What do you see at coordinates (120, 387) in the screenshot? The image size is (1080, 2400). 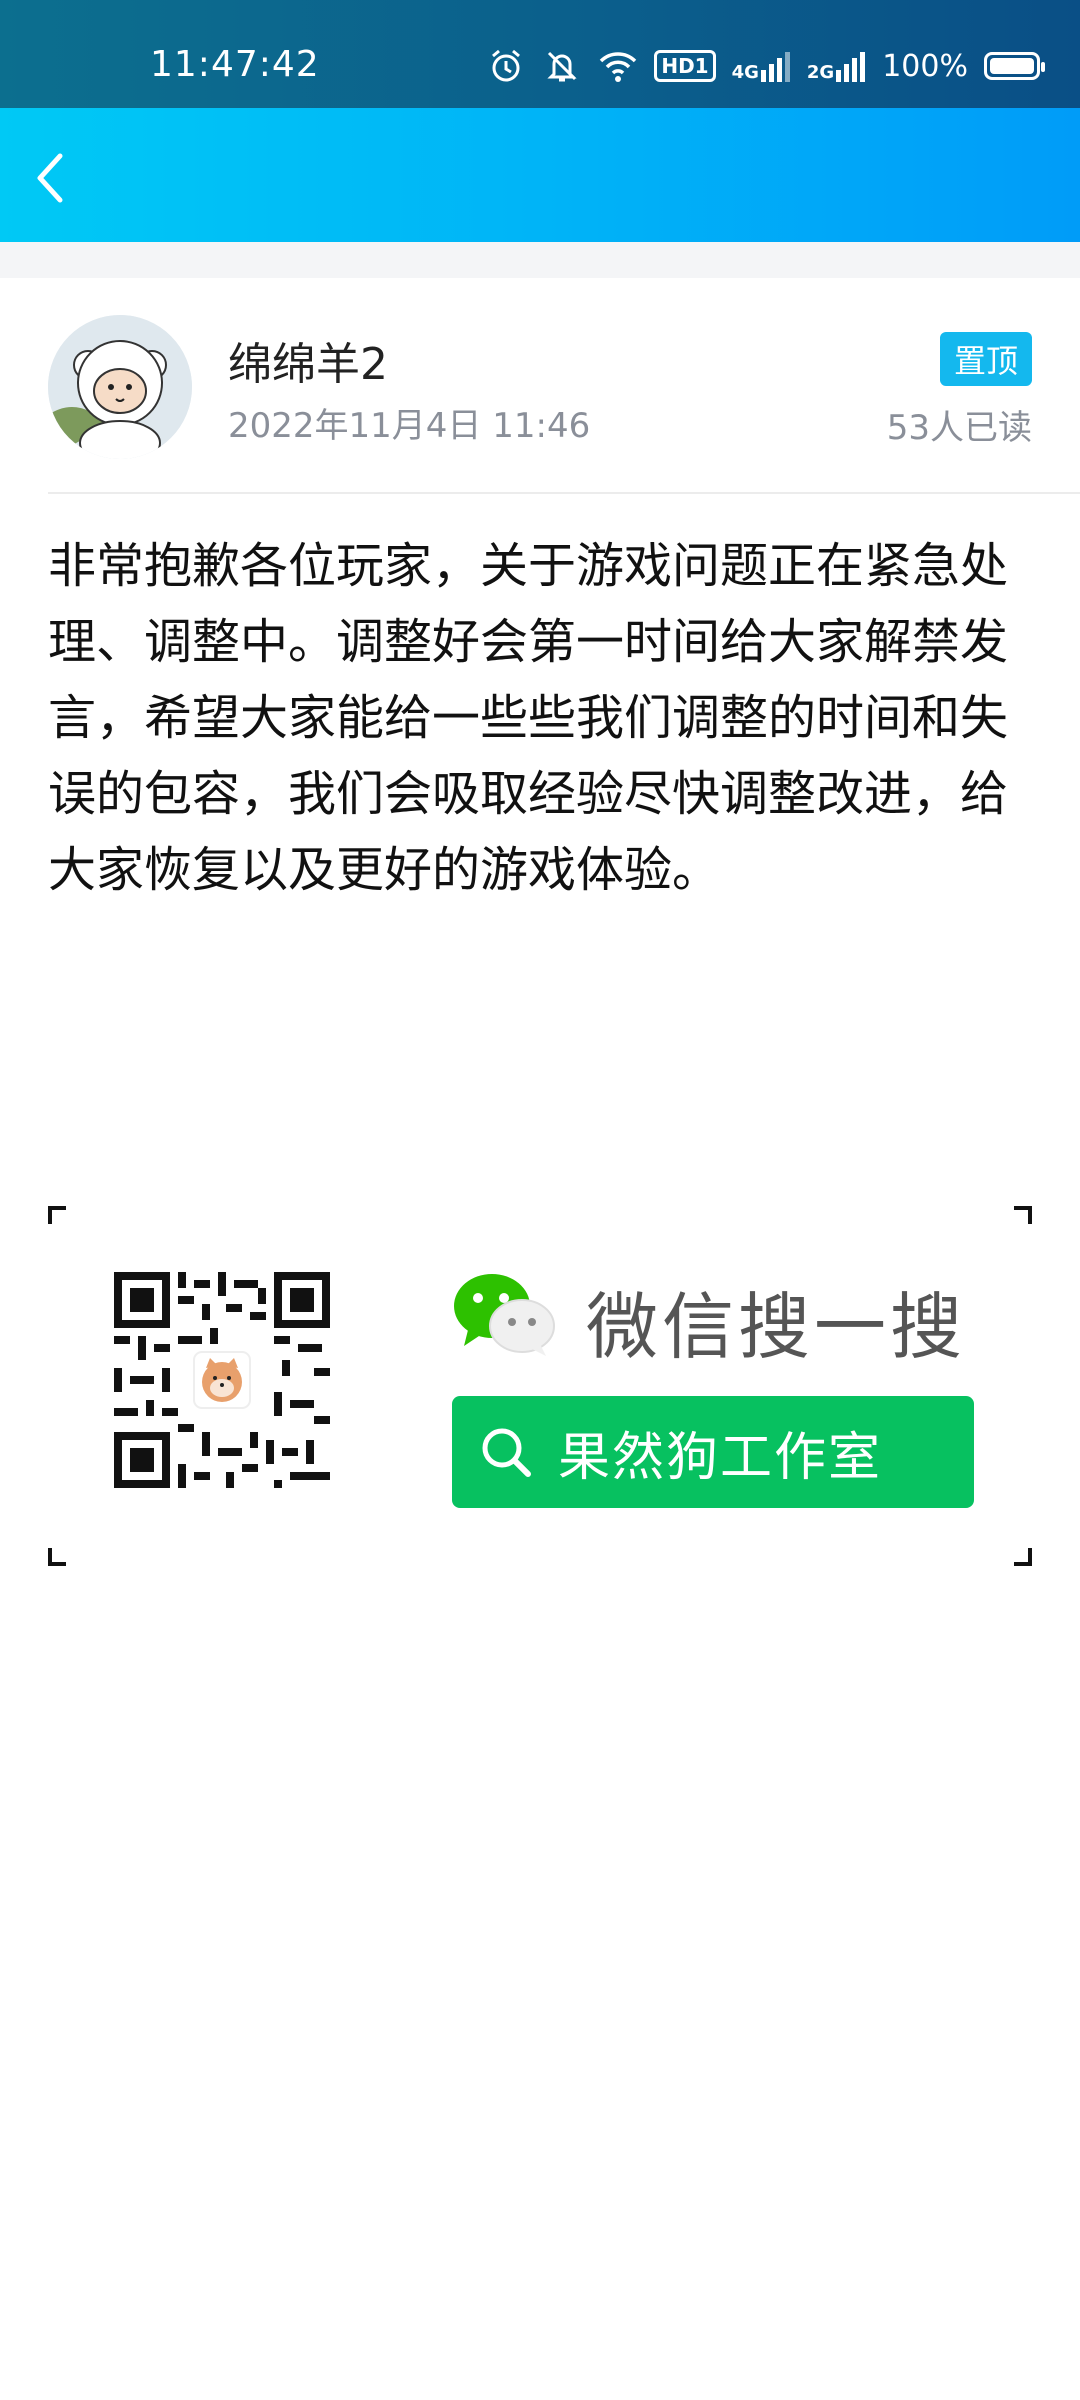 I see `avatar` at bounding box center [120, 387].